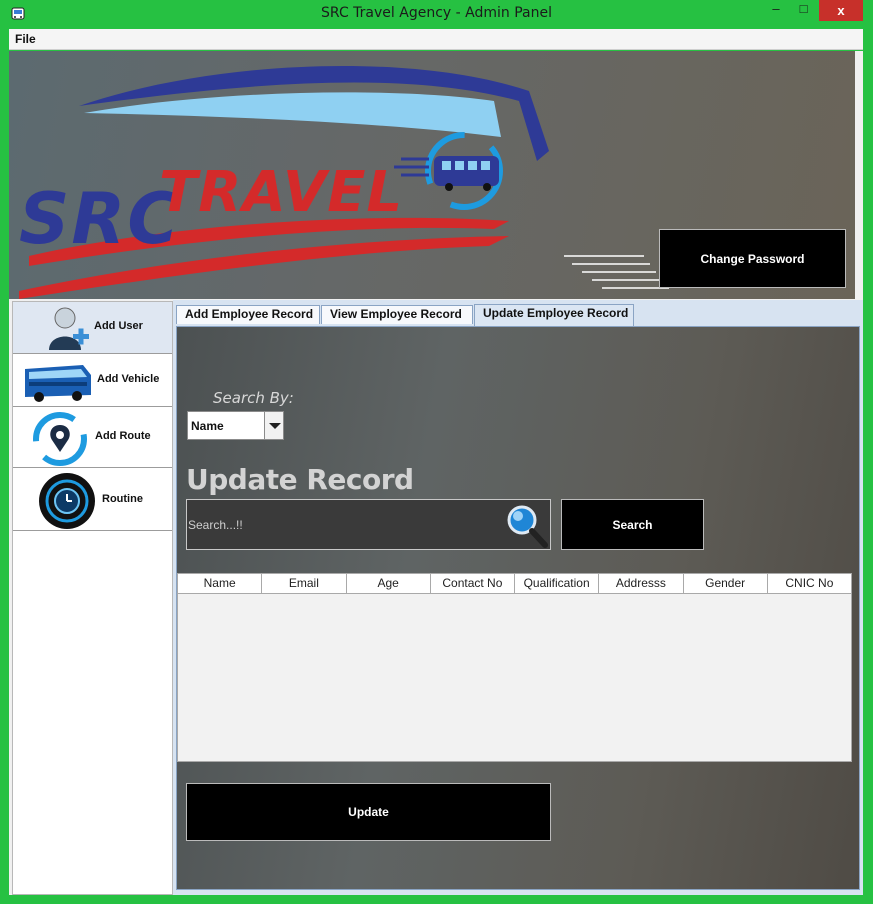 This screenshot has width=873, height=904. Describe the element at coordinates (841, 10) in the screenshot. I see `close-button: x` at that location.